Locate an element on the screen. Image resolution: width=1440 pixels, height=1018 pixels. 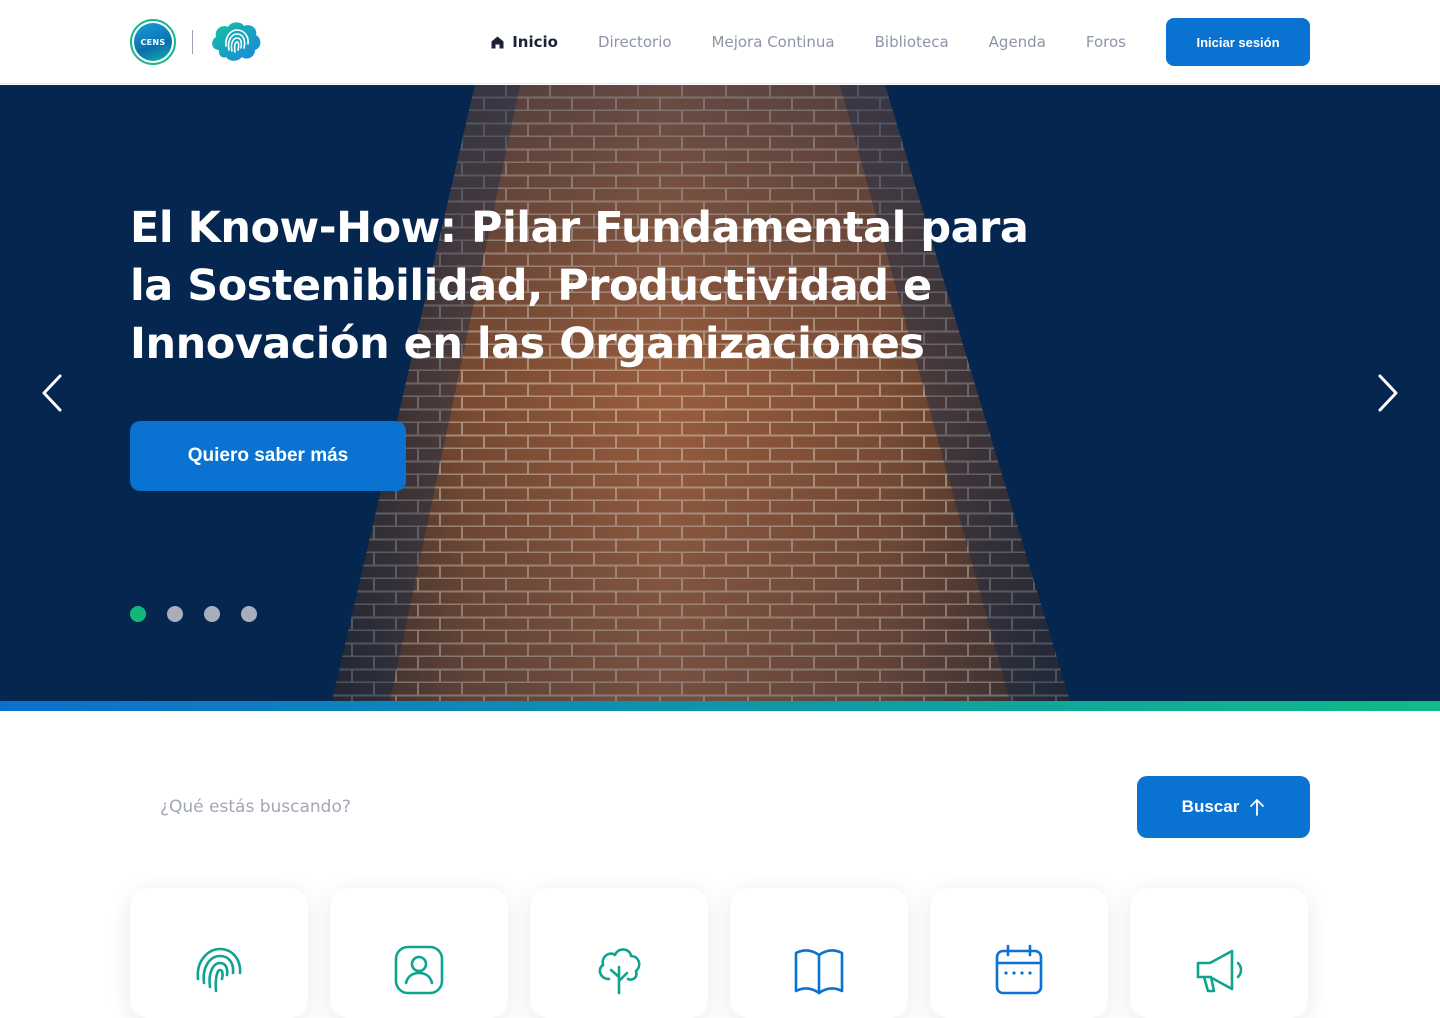
nav-item-label: Mejora Continua is located at coordinates (773, 42).